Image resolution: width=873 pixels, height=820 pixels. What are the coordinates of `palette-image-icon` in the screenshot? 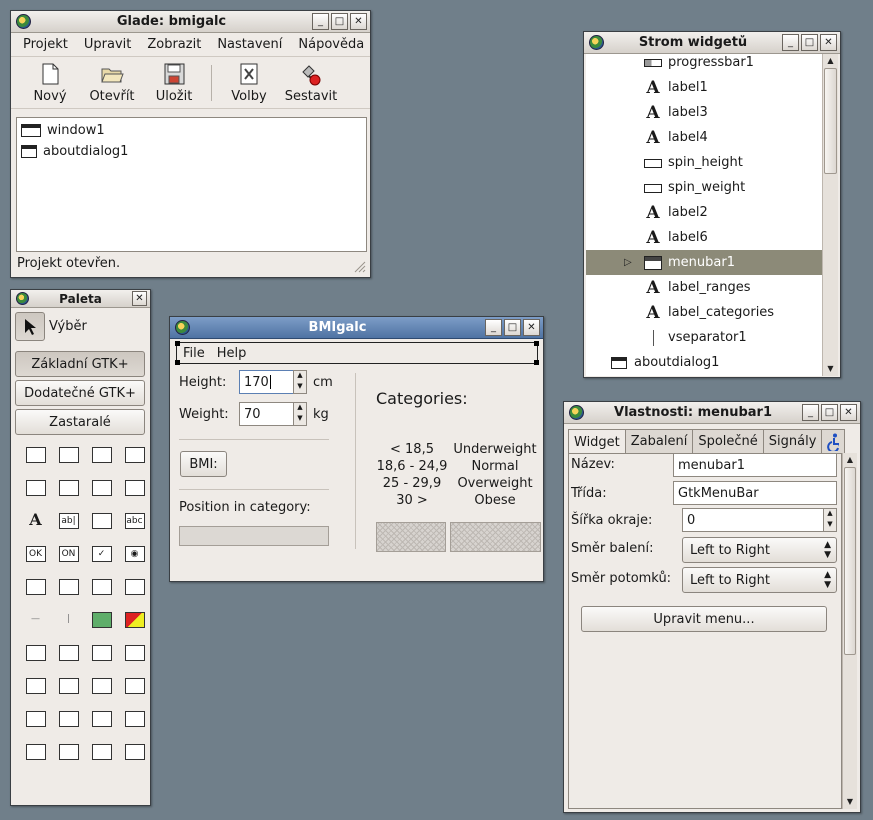 It's located at (101, 619).